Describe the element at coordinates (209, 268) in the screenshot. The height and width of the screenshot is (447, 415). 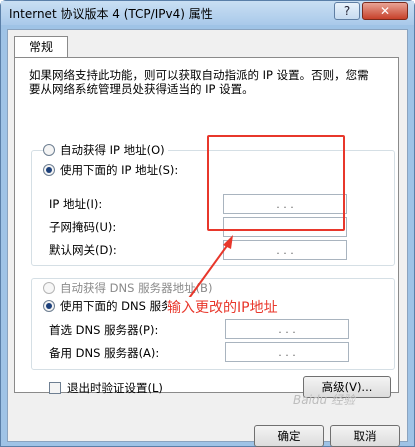
I see `annotation-arrow-icon` at that location.